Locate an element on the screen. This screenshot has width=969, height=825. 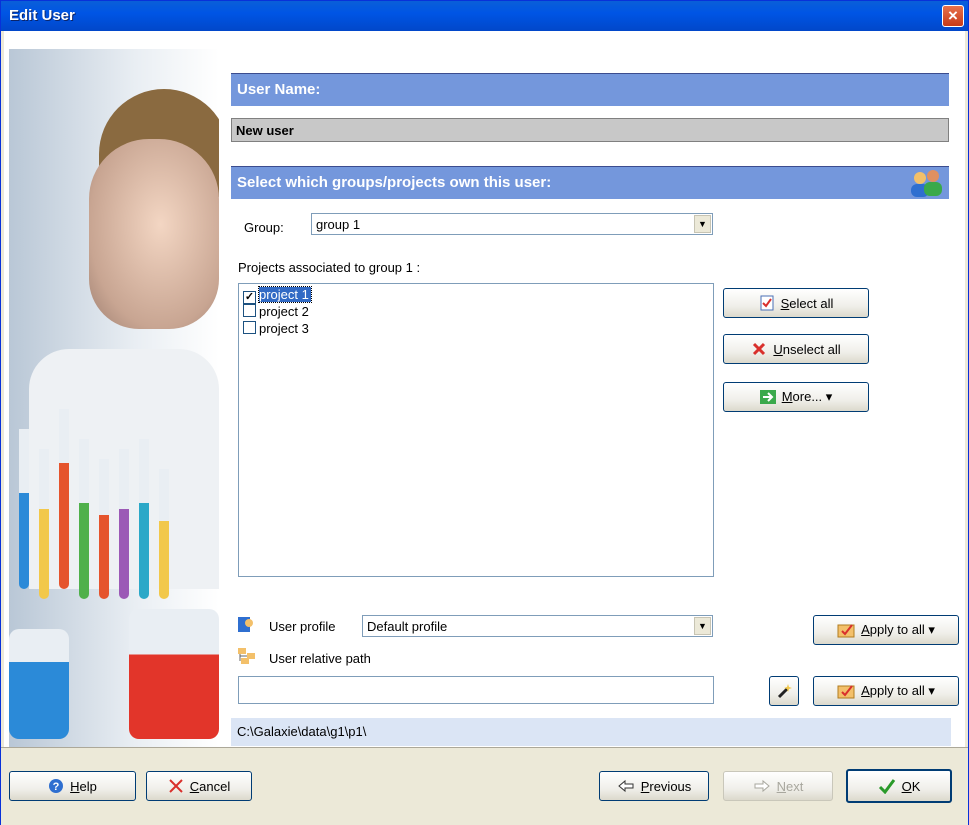
user-profile-select: Default profile ▼ is located at coordinates (537, 626).